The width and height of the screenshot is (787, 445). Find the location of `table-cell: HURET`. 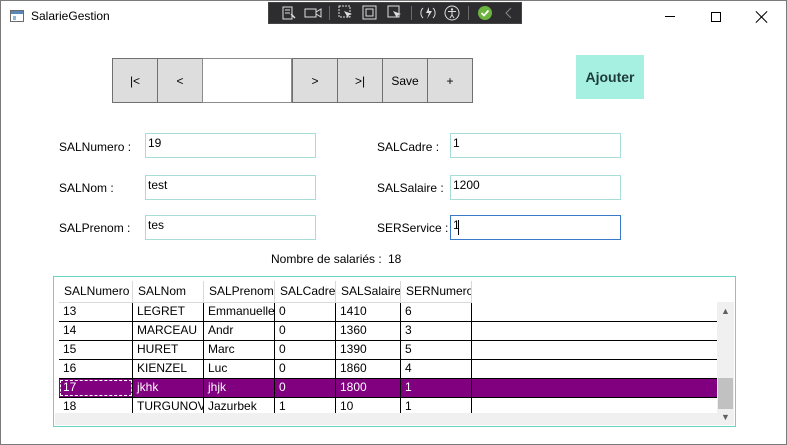

table-cell: HURET is located at coordinates (168, 350).